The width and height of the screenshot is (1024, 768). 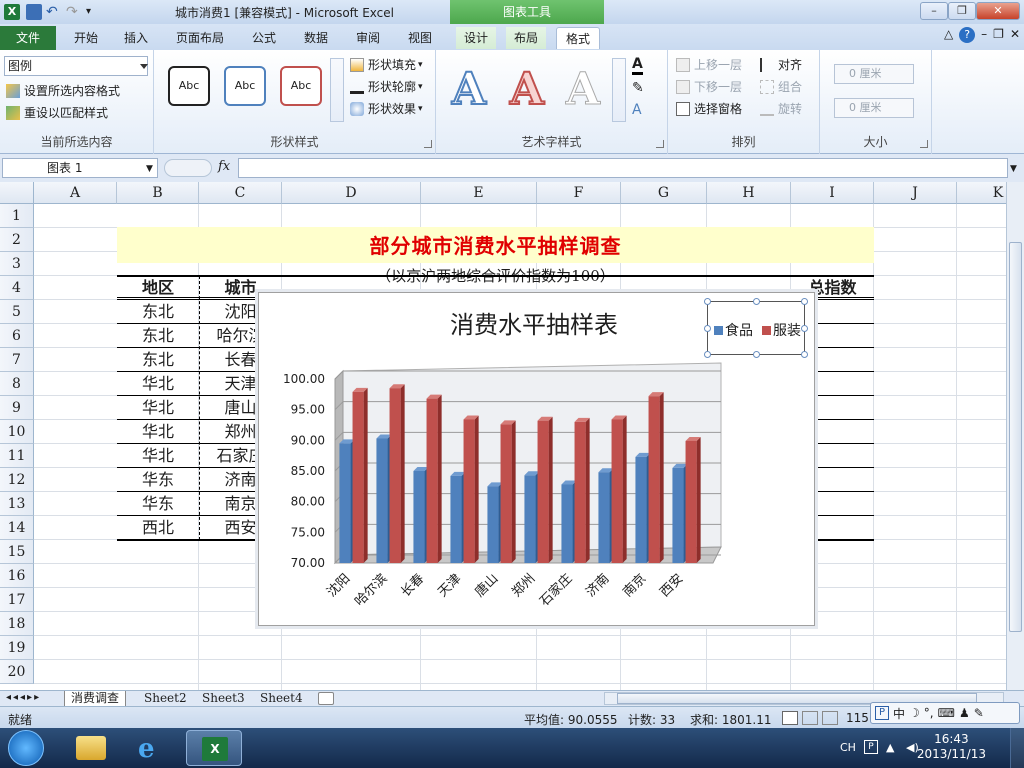 I want to click on text-fill-icon: A, so click(x=637, y=65).